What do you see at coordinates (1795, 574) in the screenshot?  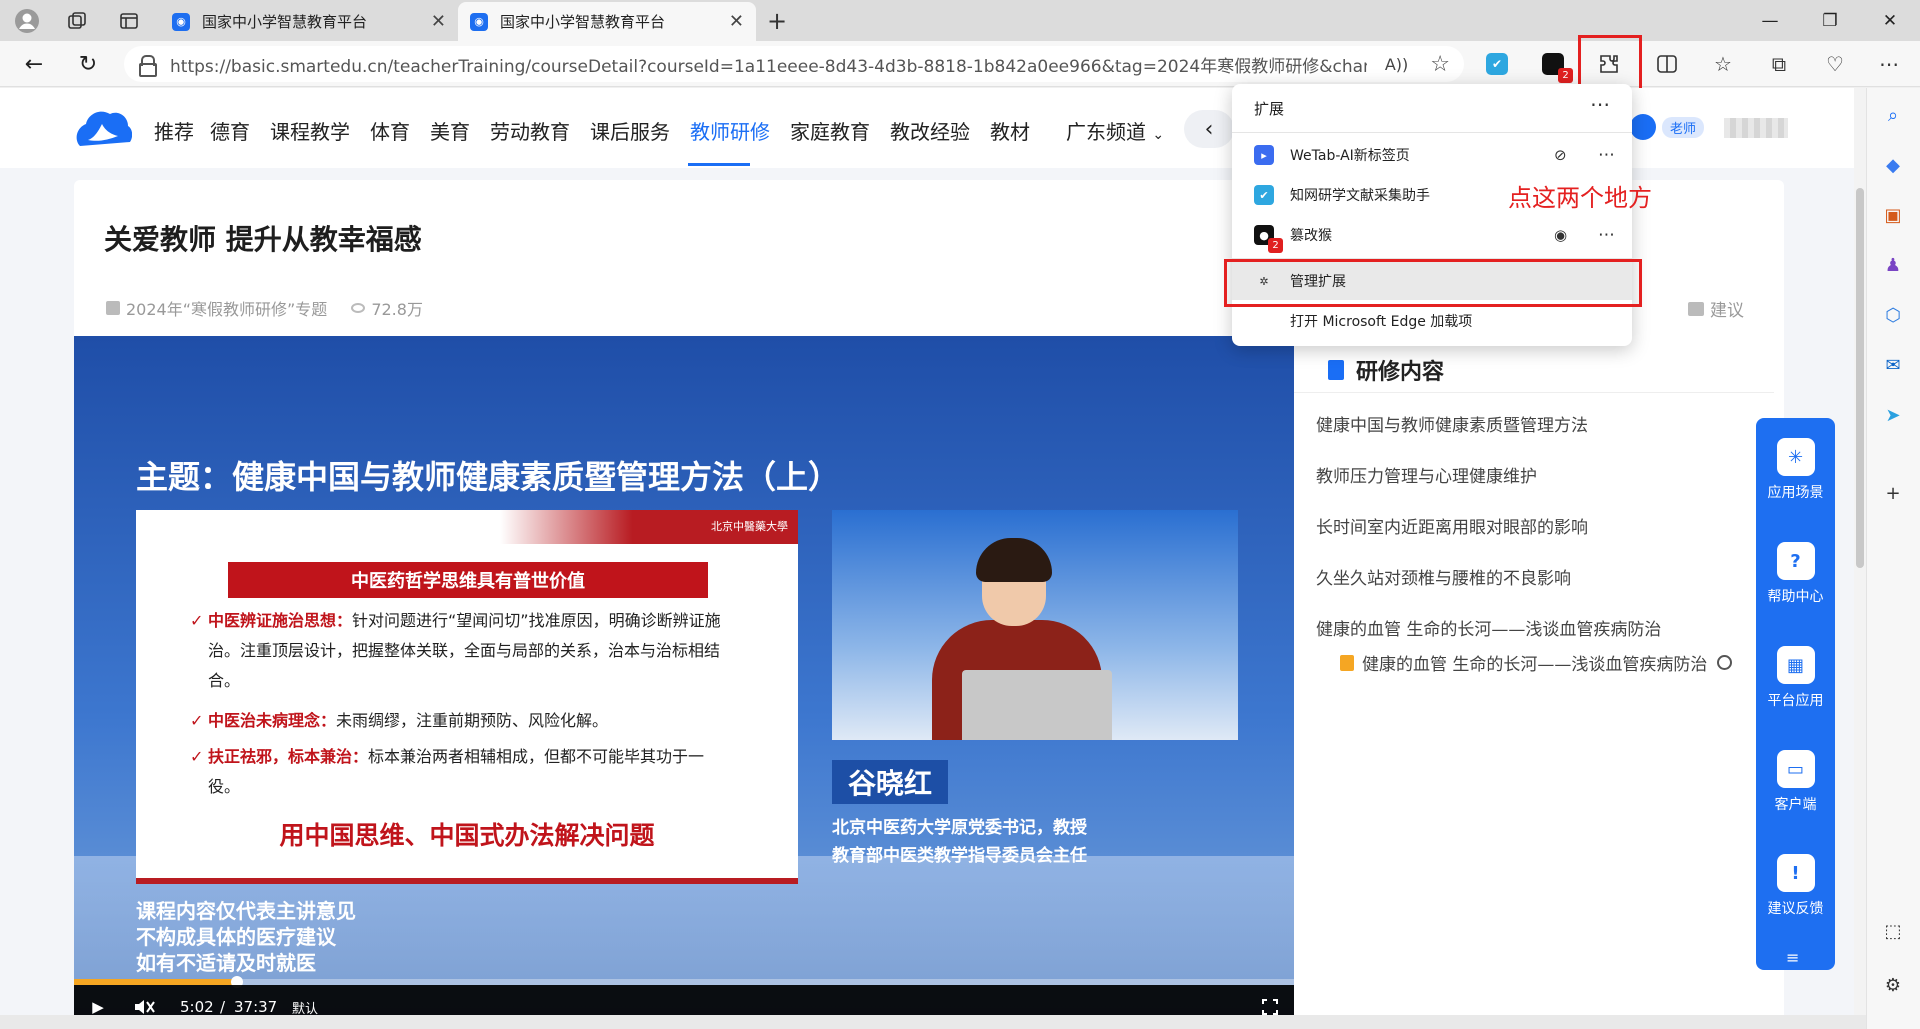 I see `app-help-center: ? 帮助中心` at bounding box center [1795, 574].